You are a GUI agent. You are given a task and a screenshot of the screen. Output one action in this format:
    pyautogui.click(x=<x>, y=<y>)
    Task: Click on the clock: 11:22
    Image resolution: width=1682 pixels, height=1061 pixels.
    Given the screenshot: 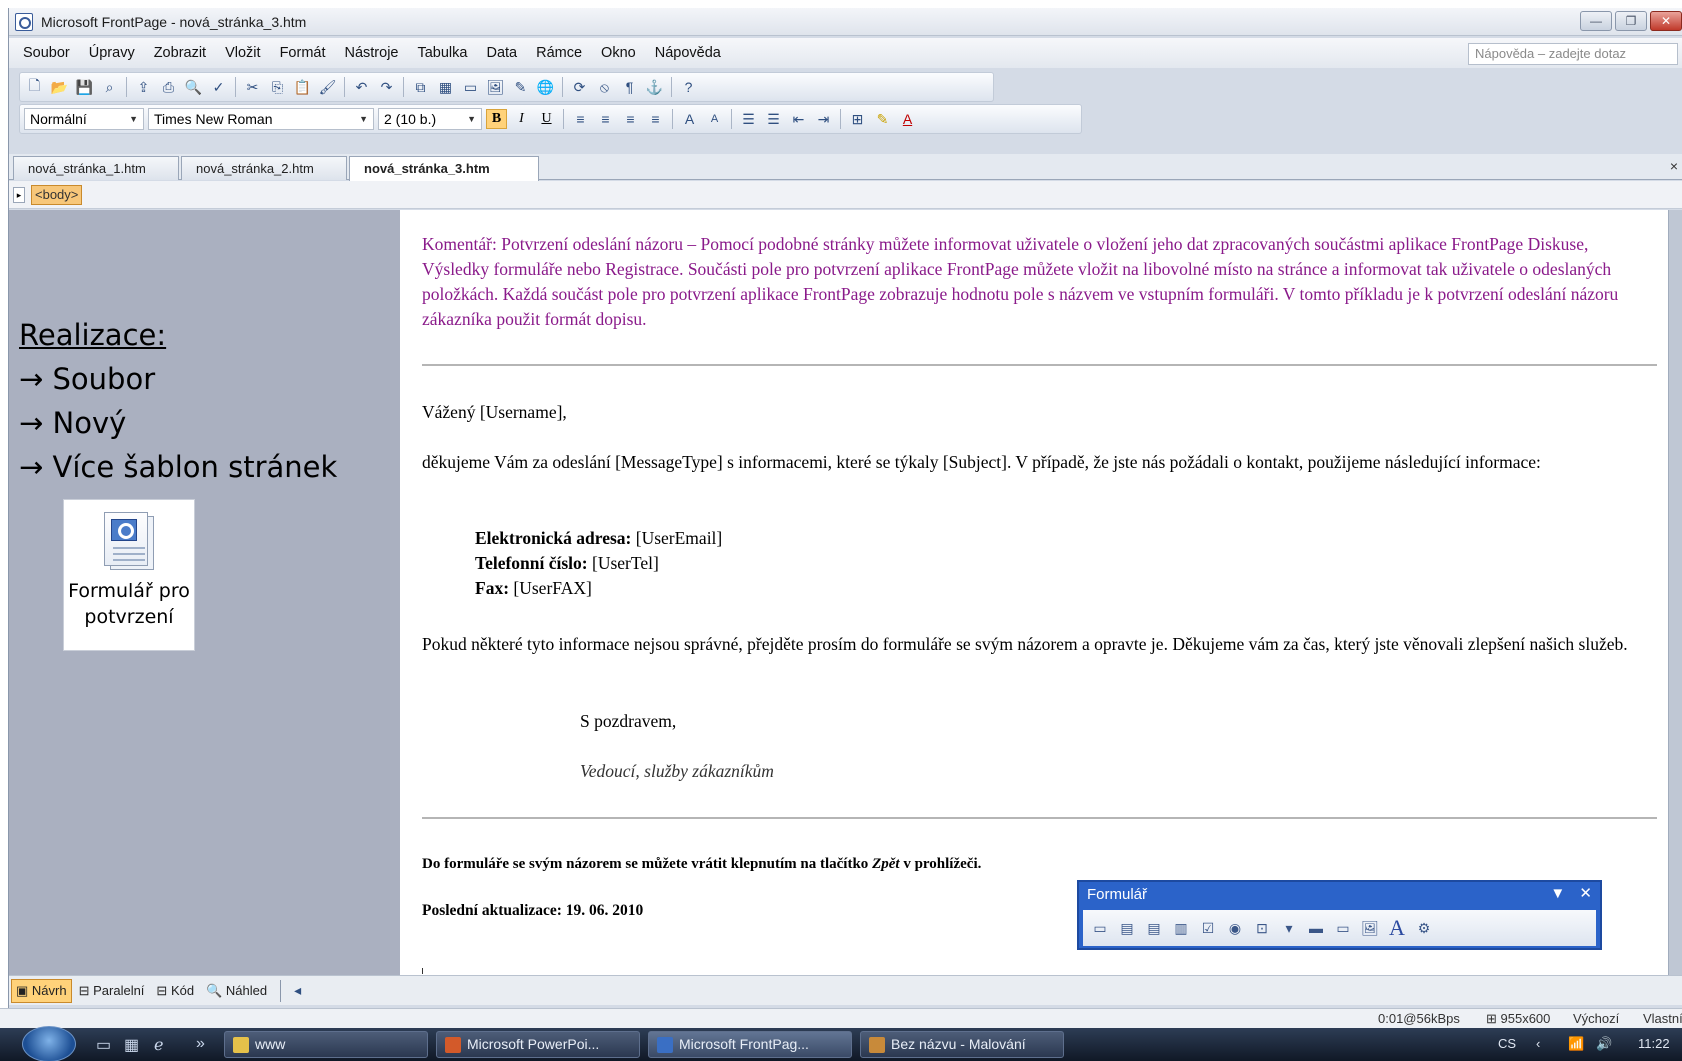 What is the action you would take?
    pyautogui.click(x=1654, y=1043)
    